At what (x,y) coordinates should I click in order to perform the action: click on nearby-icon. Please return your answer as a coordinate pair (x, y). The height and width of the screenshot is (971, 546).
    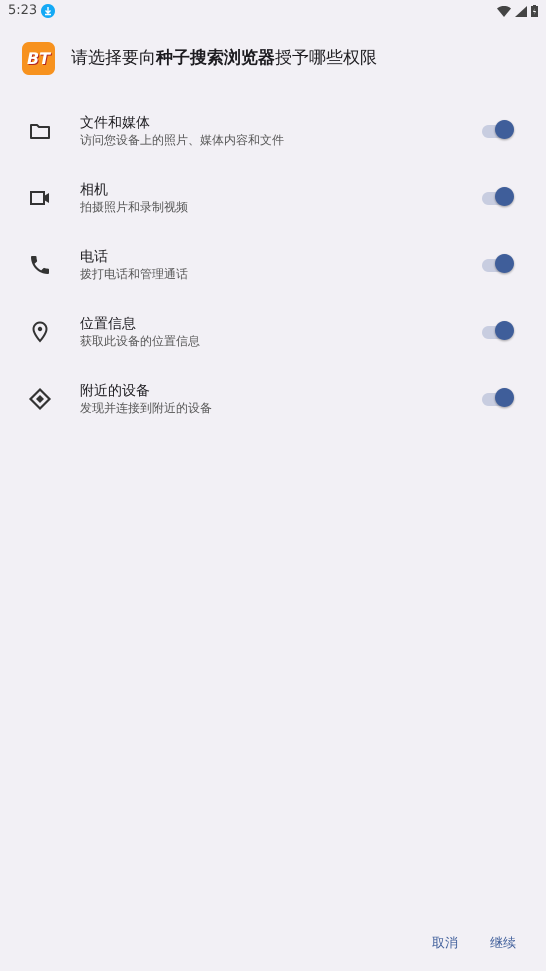
    Looking at the image, I should click on (40, 398).